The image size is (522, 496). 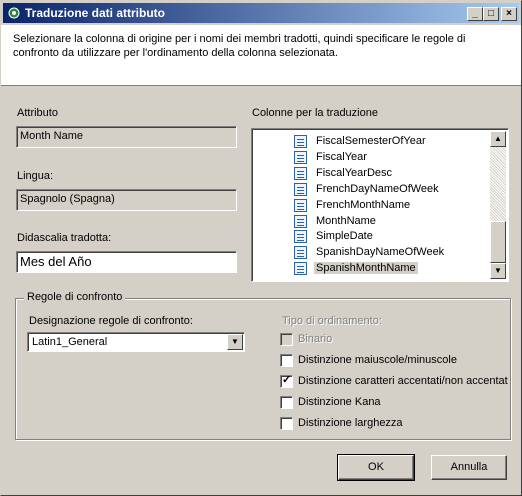 I want to click on sort-option-checkbox: ✓, so click(x=286, y=380).